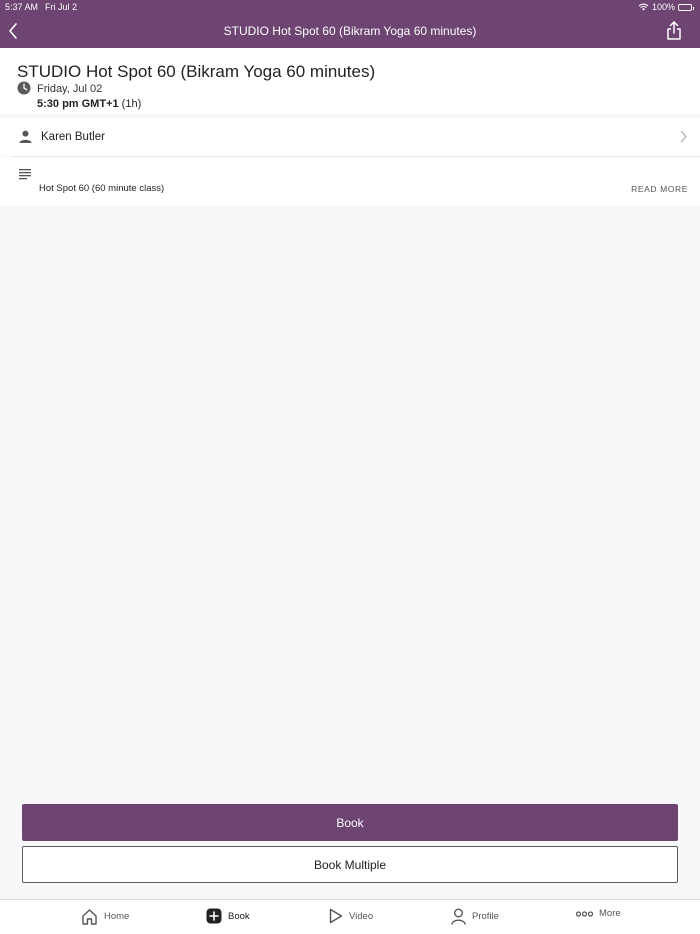 The image size is (700, 934). I want to click on class-date: Friday, Jul 02, so click(70, 89).